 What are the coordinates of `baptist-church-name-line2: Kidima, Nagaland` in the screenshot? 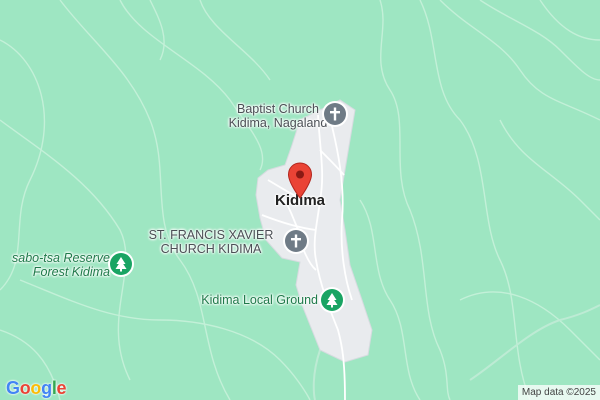 It's located at (278, 123).